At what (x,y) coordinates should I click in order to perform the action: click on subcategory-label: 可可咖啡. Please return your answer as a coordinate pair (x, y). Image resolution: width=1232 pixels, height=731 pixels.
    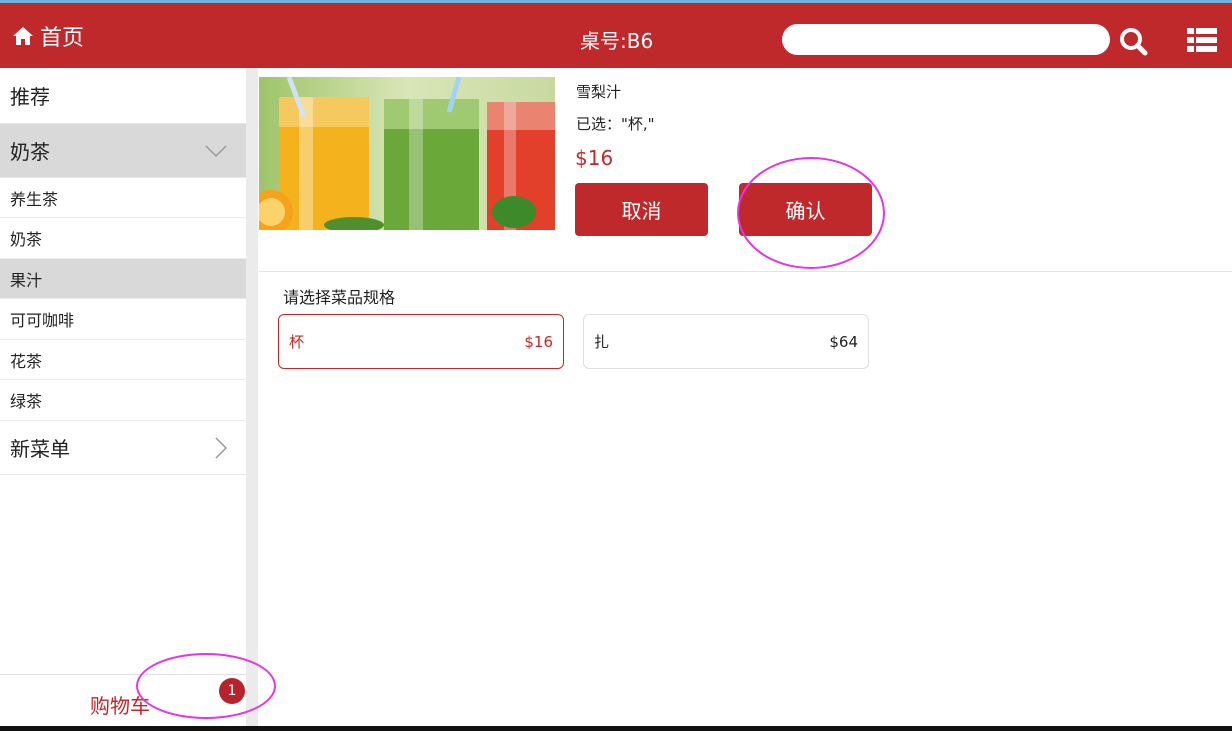
    Looking at the image, I should click on (42, 320).